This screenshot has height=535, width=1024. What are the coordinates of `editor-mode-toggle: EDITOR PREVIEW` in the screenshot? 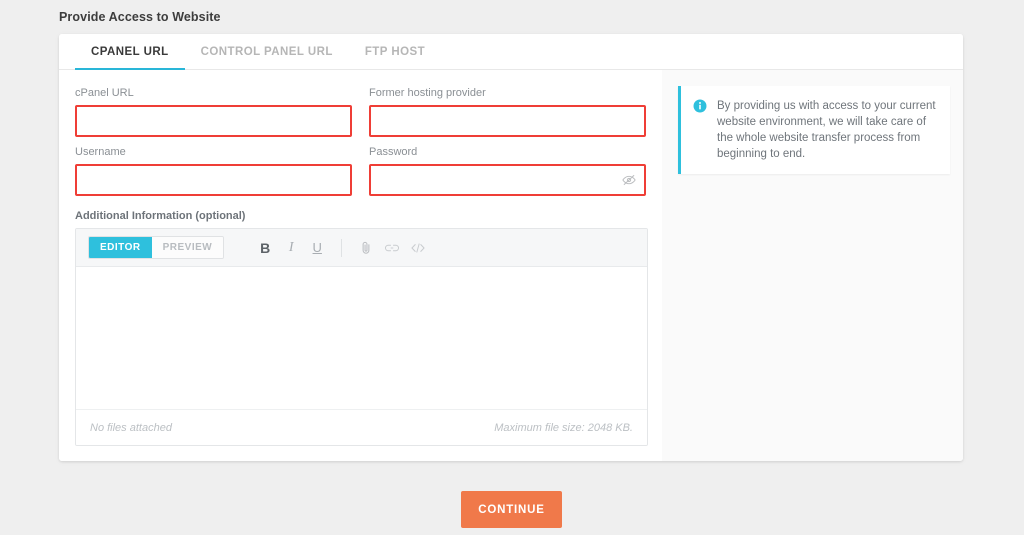 It's located at (156, 247).